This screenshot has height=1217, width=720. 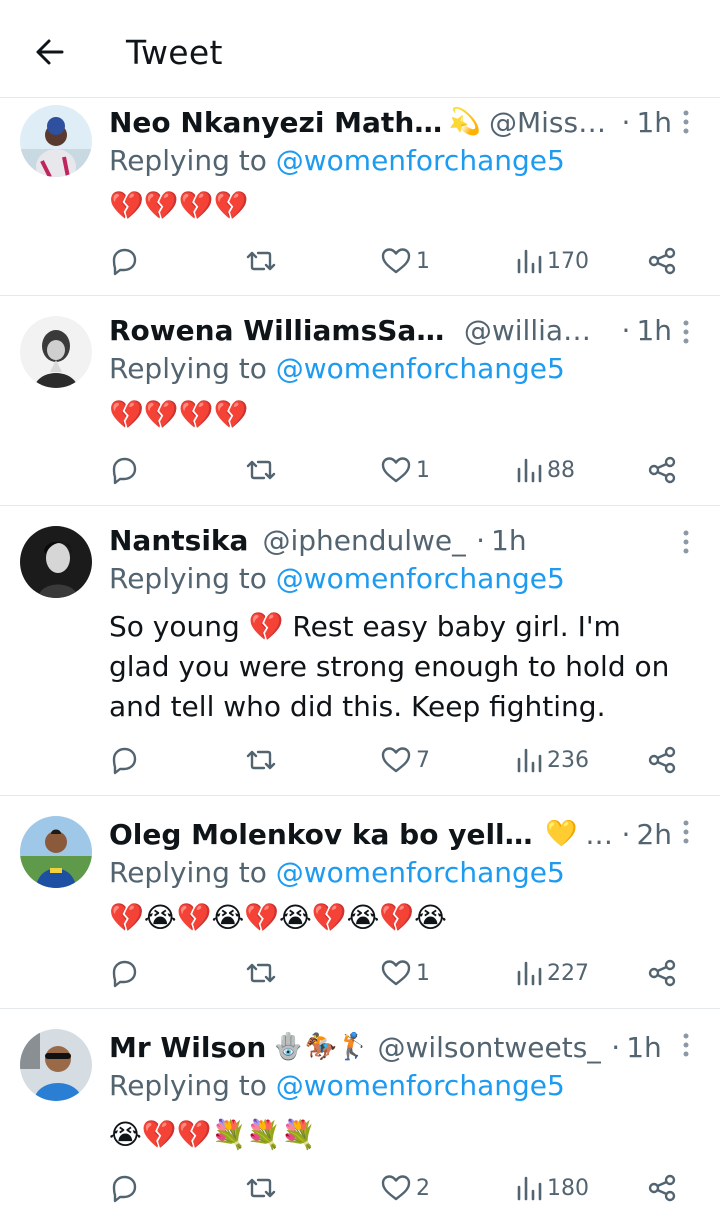 What do you see at coordinates (489, 1047) in the screenshot?
I see `username: @wilsontweets_` at bounding box center [489, 1047].